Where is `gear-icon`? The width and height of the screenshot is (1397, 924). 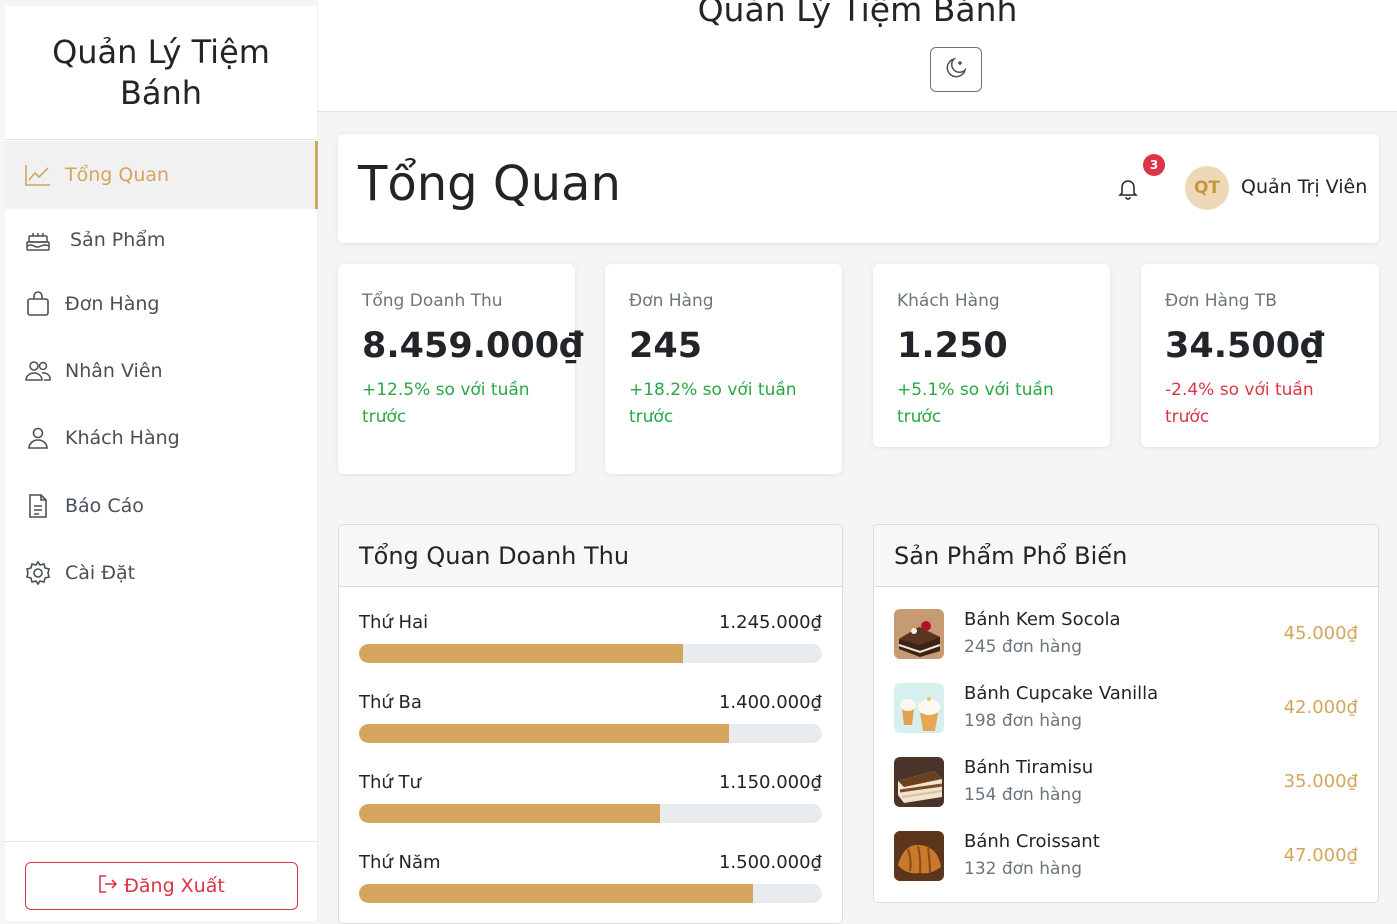
gear-icon is located at coordinates (38, 573).